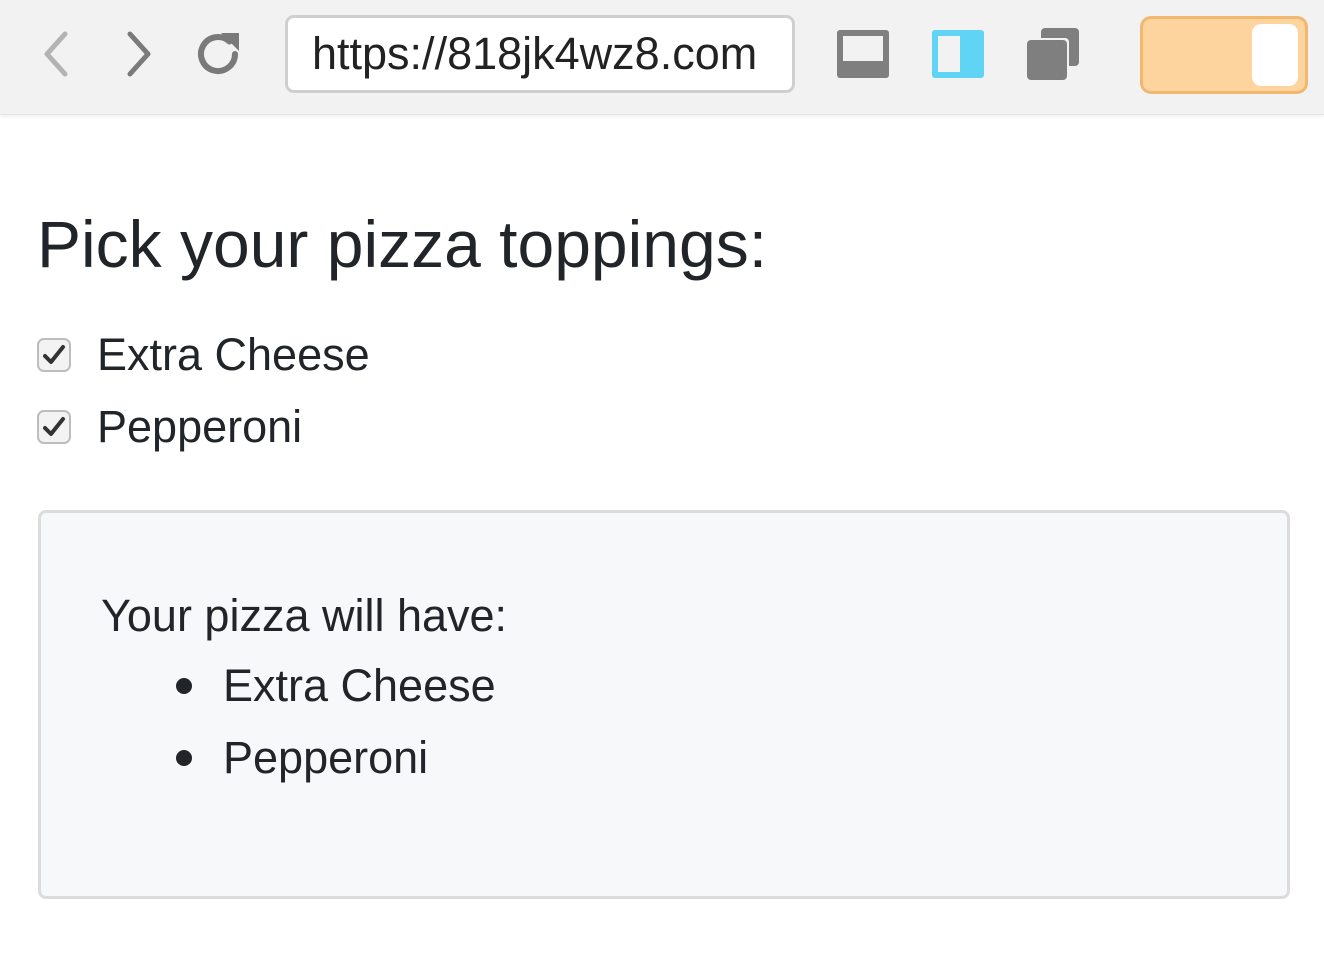 Image resolution: width=1324 pixels, height=958 pixels. I want to click on extra-cheese-checkbox, so click(54, 355).